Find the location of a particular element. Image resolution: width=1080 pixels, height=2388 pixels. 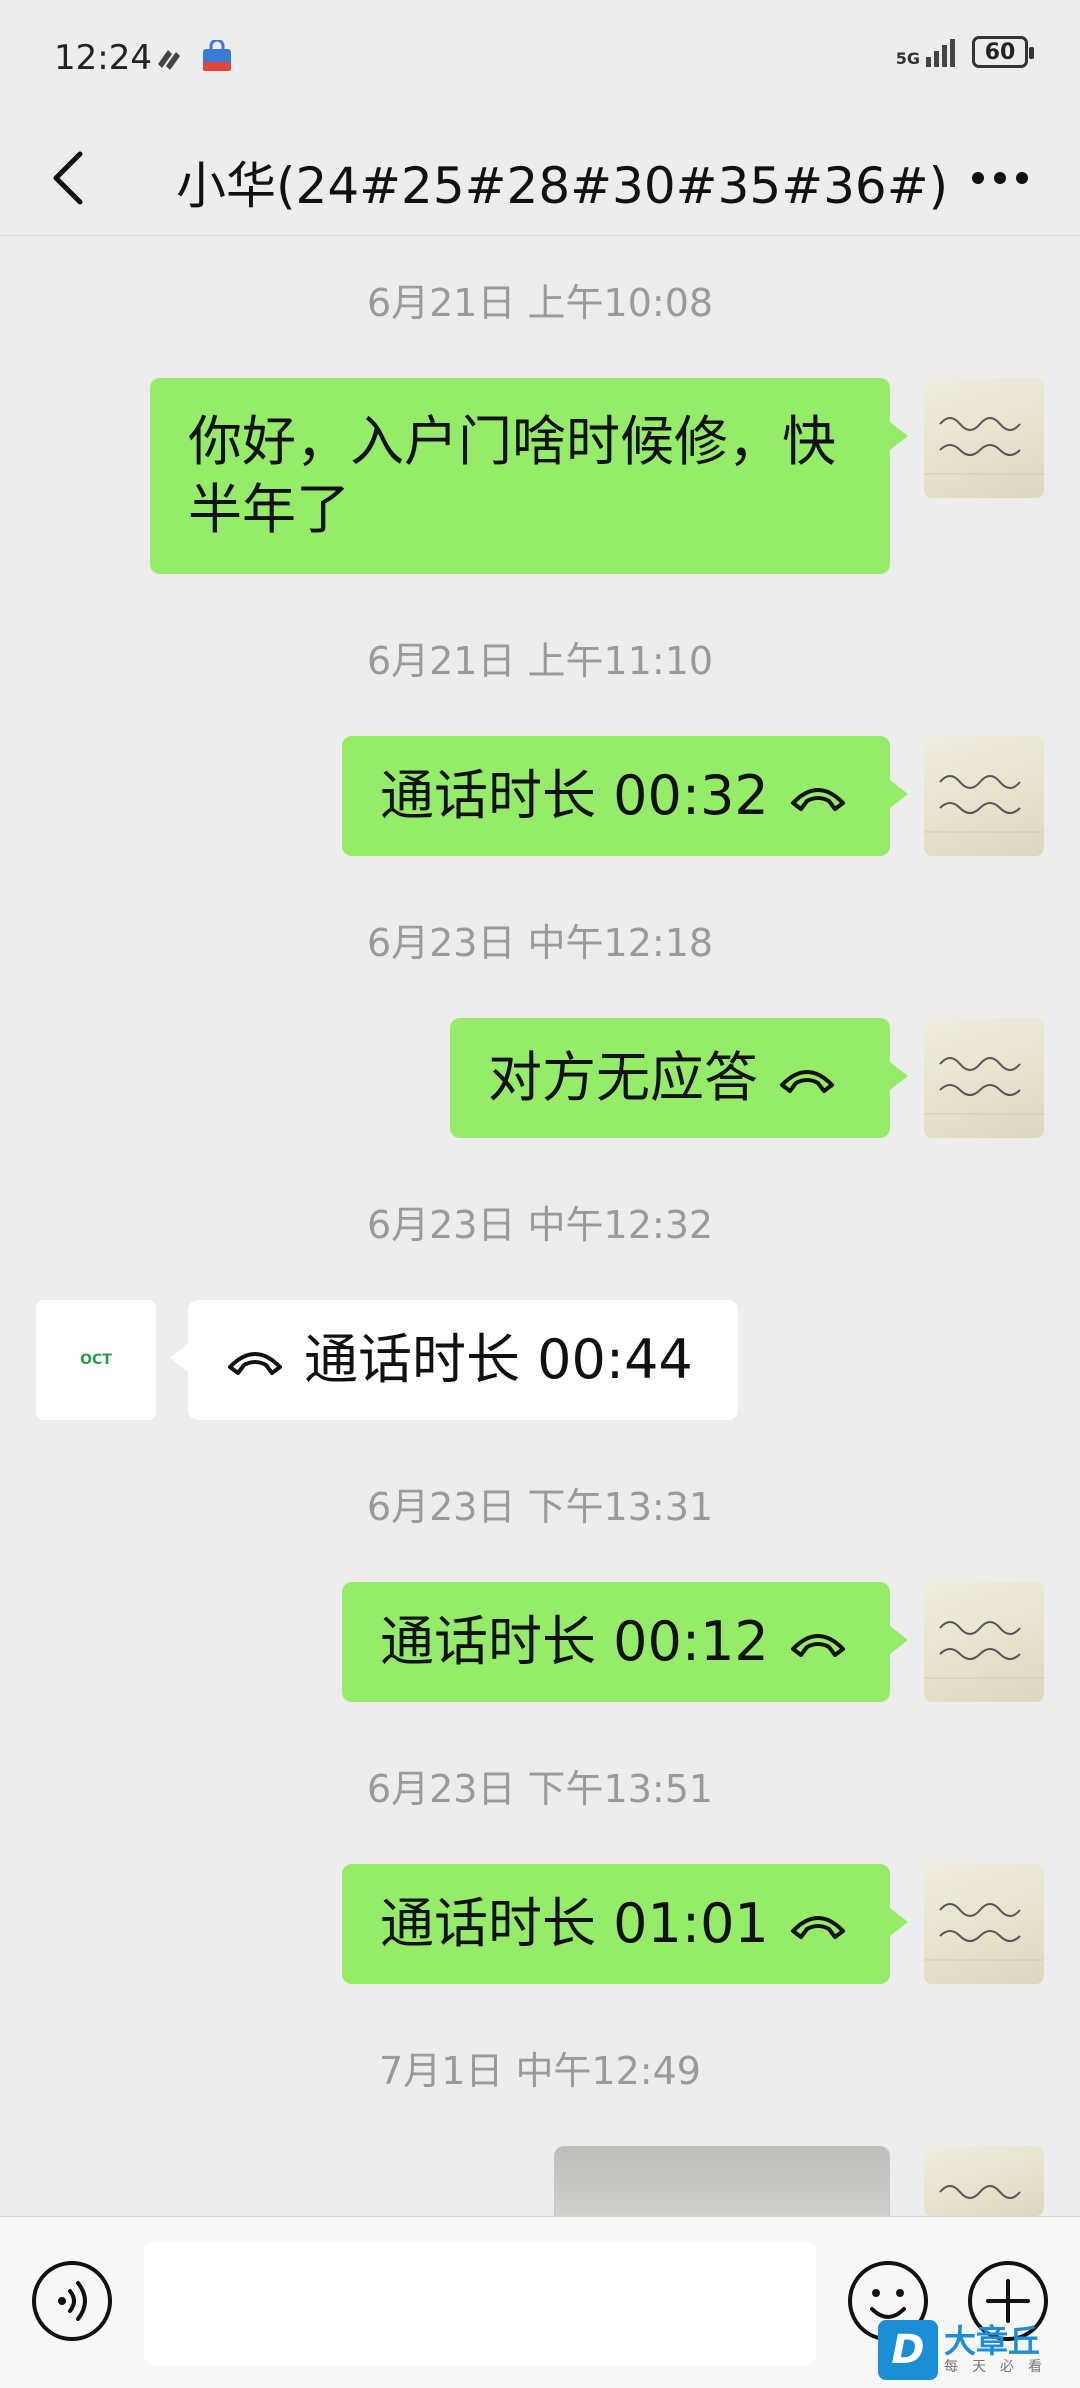

app-notification-icon is located at coordinates (169, 60).